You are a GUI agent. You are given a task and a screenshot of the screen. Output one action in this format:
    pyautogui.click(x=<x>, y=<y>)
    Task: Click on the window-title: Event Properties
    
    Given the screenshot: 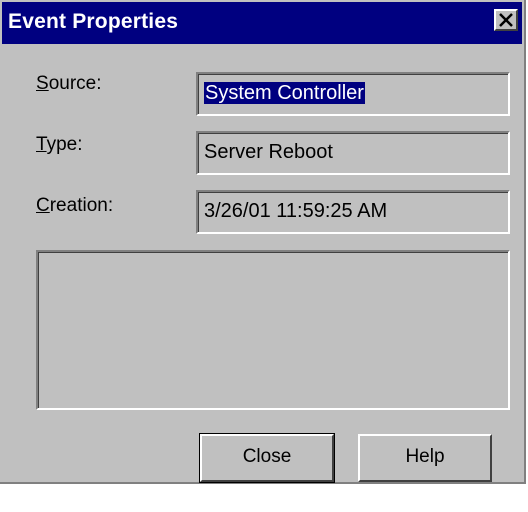 What is the action you would take?
    pyautogui.click(x=93, y=21)
    